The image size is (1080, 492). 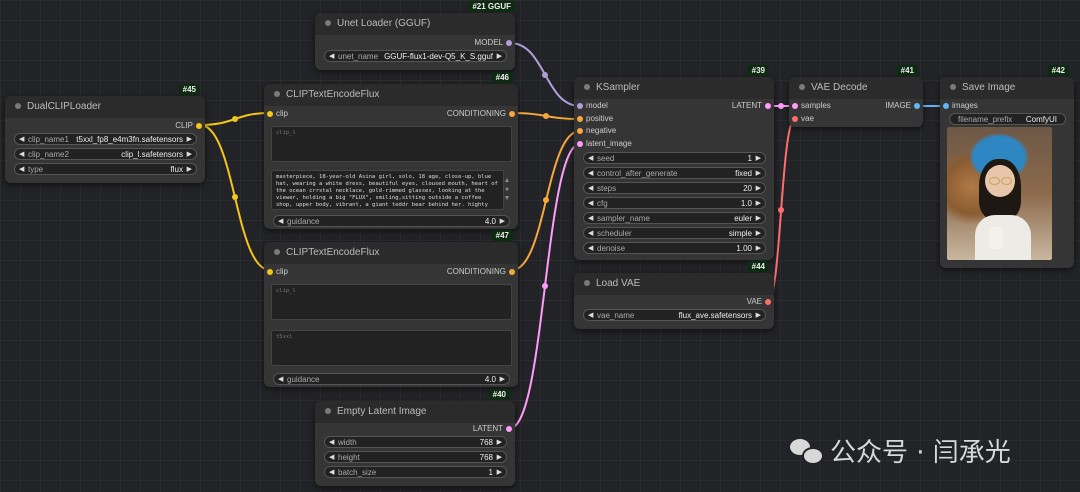 What do you see at coordinates (674, 315) in the screenshot?
I see `widget-vae-name: ◀ vae_name flux_ave.safetensors ▶` at bounding box center [674, 315].